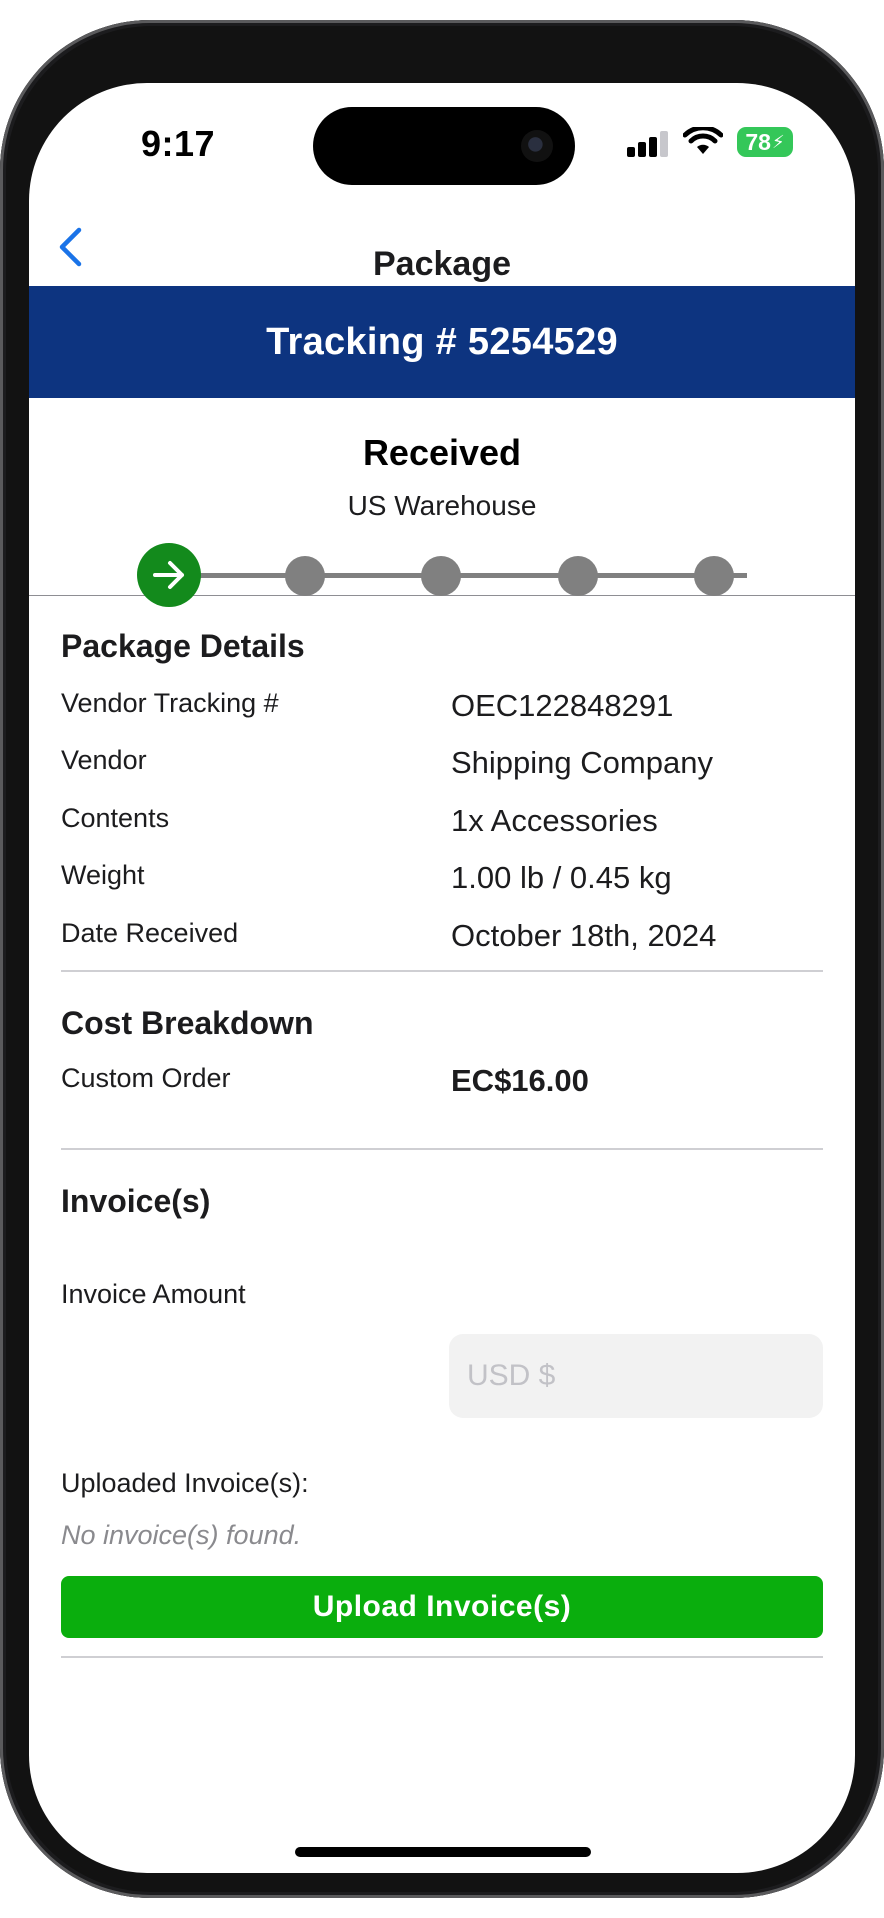 The image size is (884, 1918). Describe the element at coordinates (442, 1203) in the screenshot. I see `invoices-section: Invoice(s)` at that location.